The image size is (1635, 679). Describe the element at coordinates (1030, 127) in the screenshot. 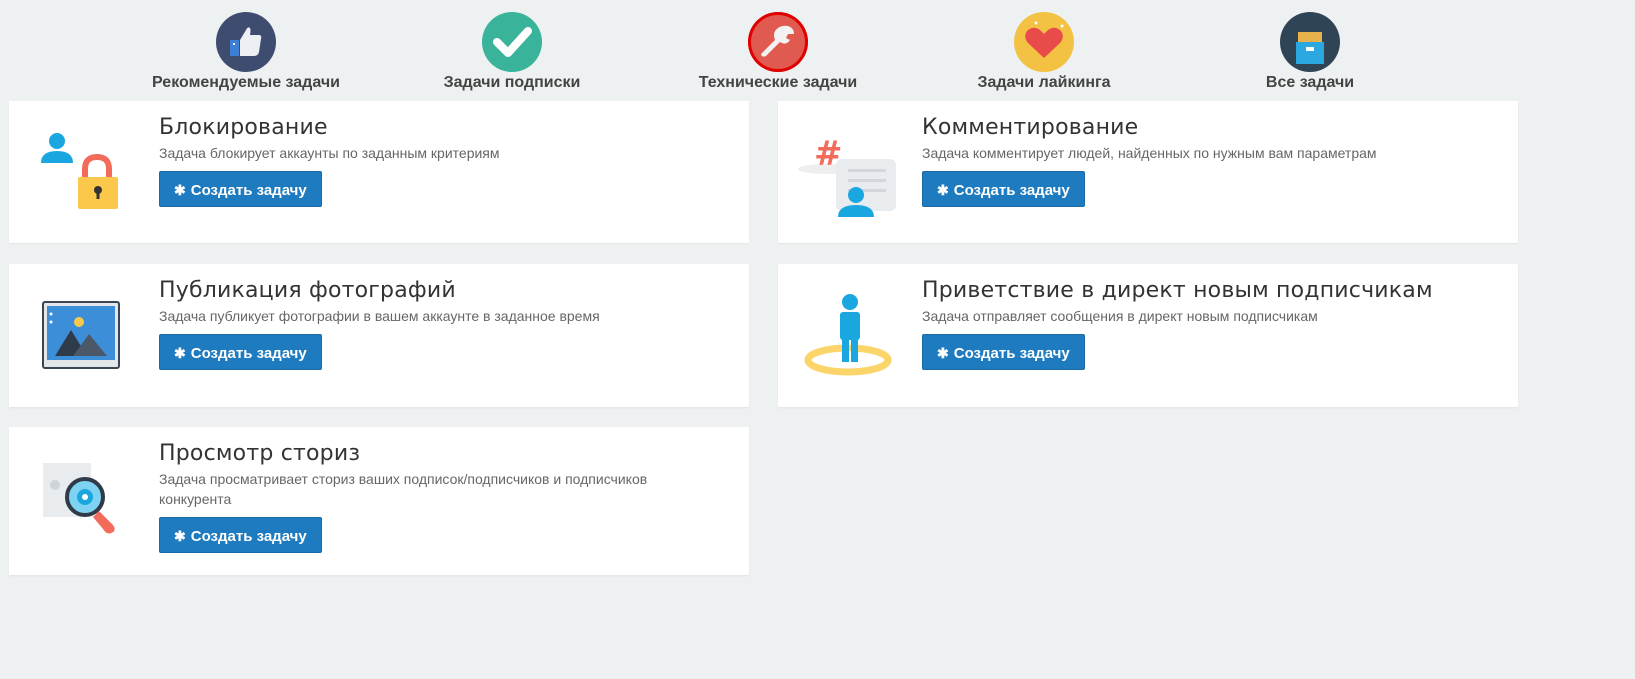

I see `card-title: Комментирование` at that location.